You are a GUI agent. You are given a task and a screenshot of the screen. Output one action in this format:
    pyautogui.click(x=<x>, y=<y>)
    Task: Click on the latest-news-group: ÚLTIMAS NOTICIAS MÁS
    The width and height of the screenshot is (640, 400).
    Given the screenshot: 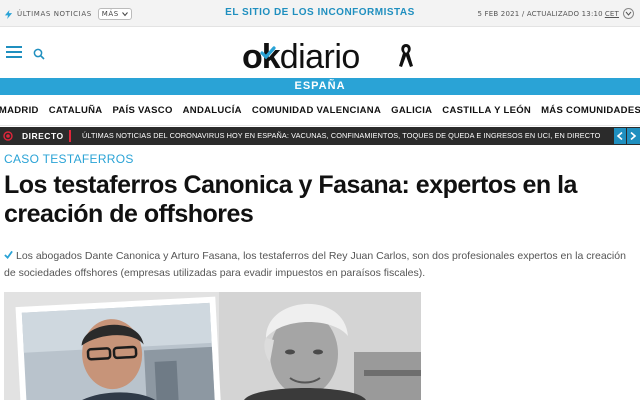 What is the action you would take?
    pyautogui.click(x=68, y=14)
    